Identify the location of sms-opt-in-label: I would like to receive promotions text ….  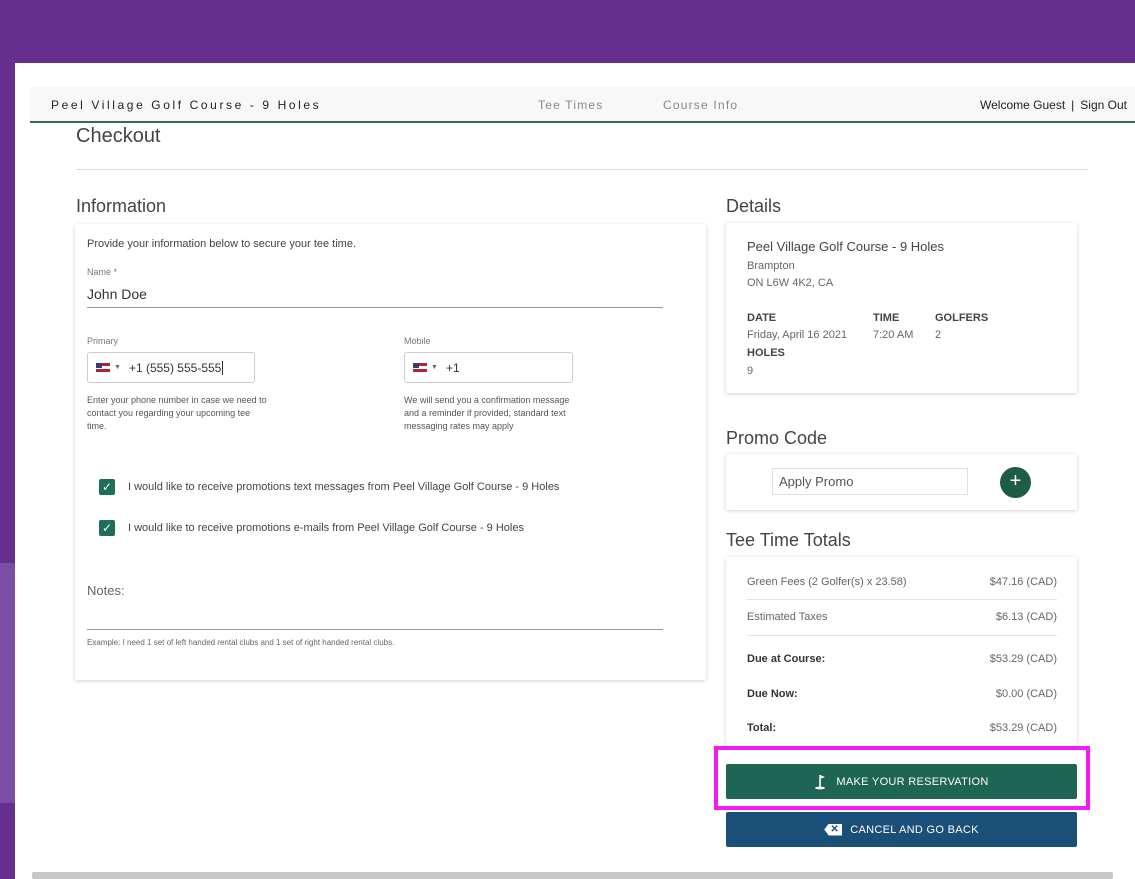
(343, 487).